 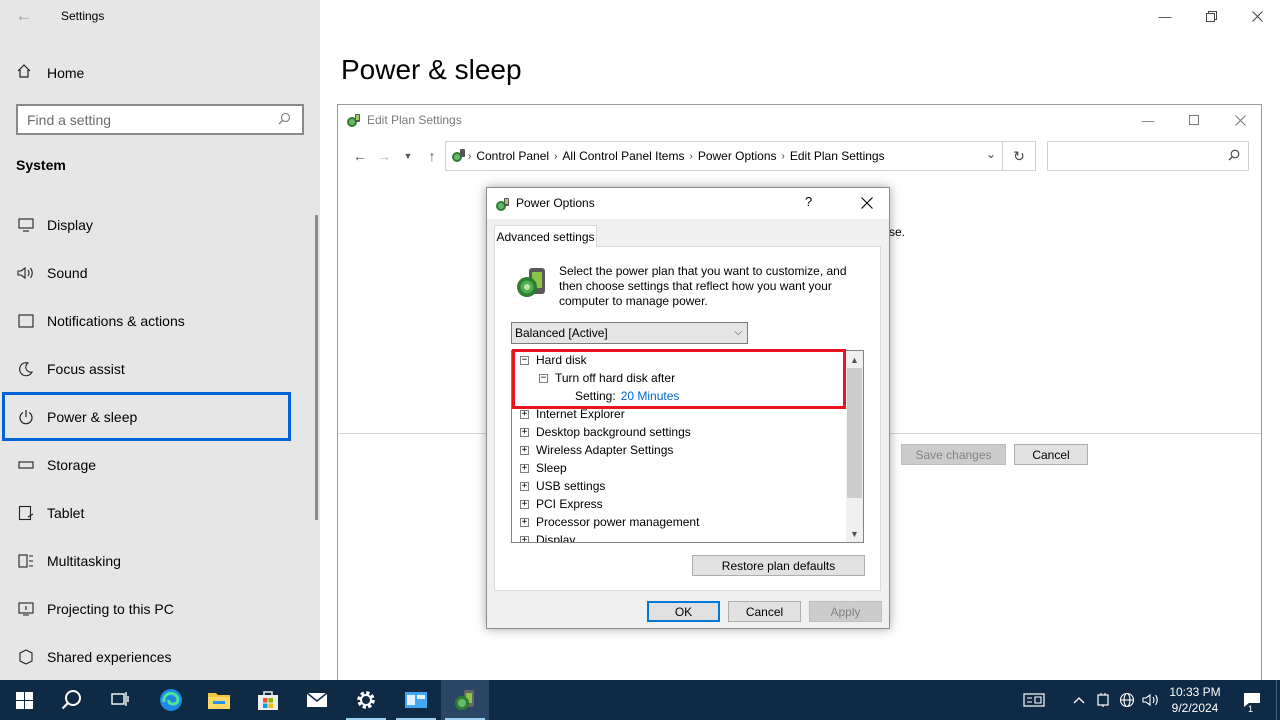 What do you see at coordinates (837, 156) in the screenshot?
I see `breadcrumb-edit-plan: Edit Plan Settings` at bounding box center [837, 156].